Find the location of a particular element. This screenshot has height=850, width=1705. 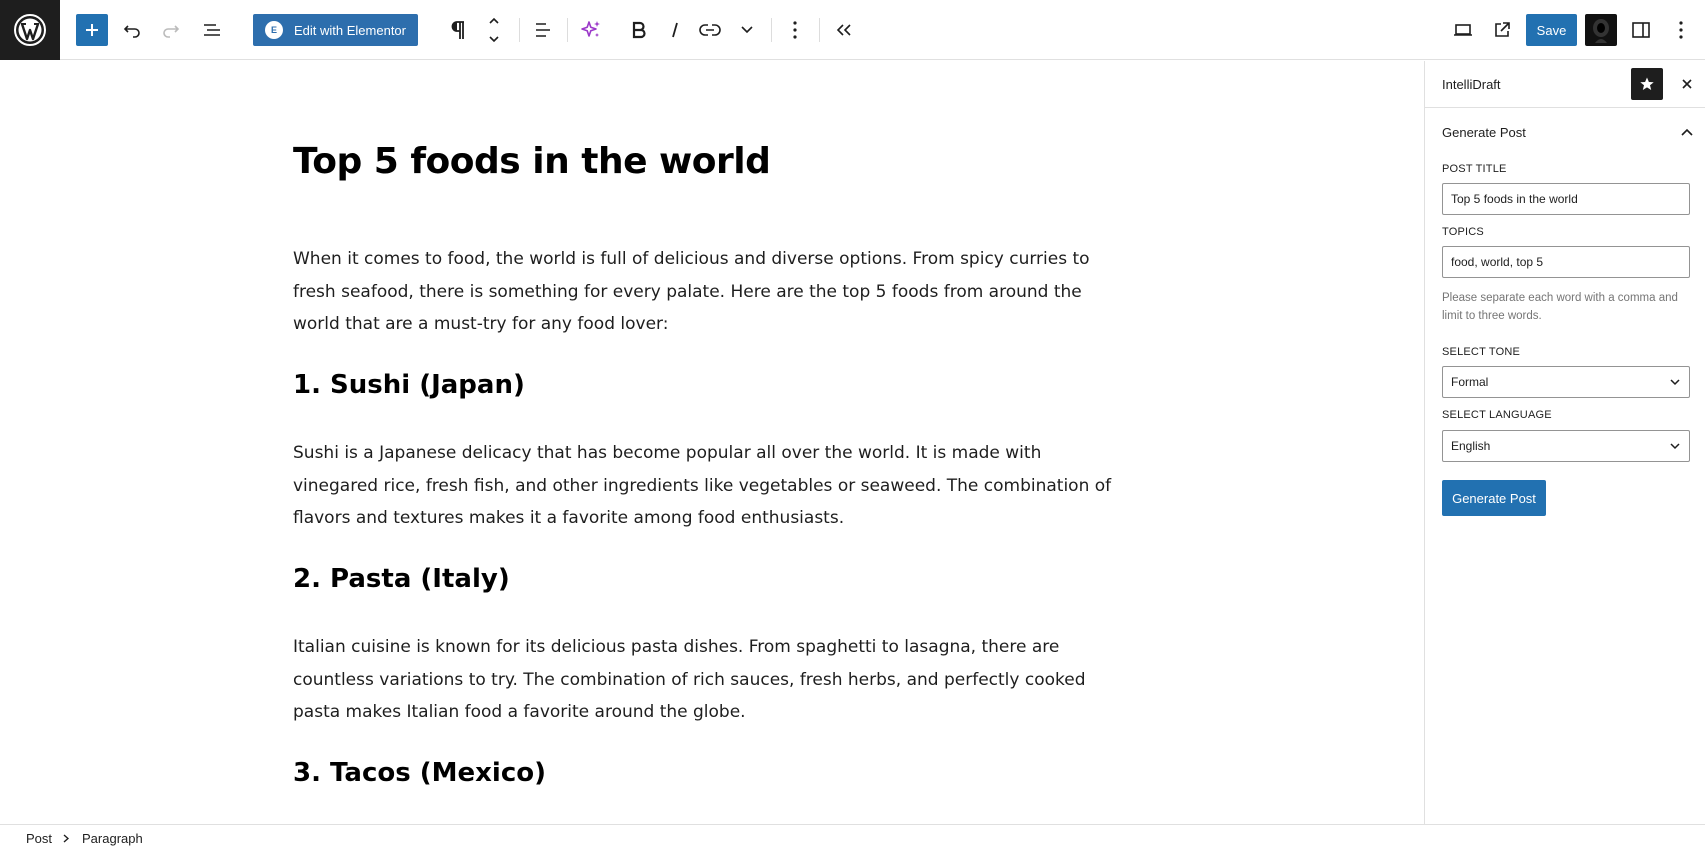

language-select: English is located at coordinates (1566, 446).